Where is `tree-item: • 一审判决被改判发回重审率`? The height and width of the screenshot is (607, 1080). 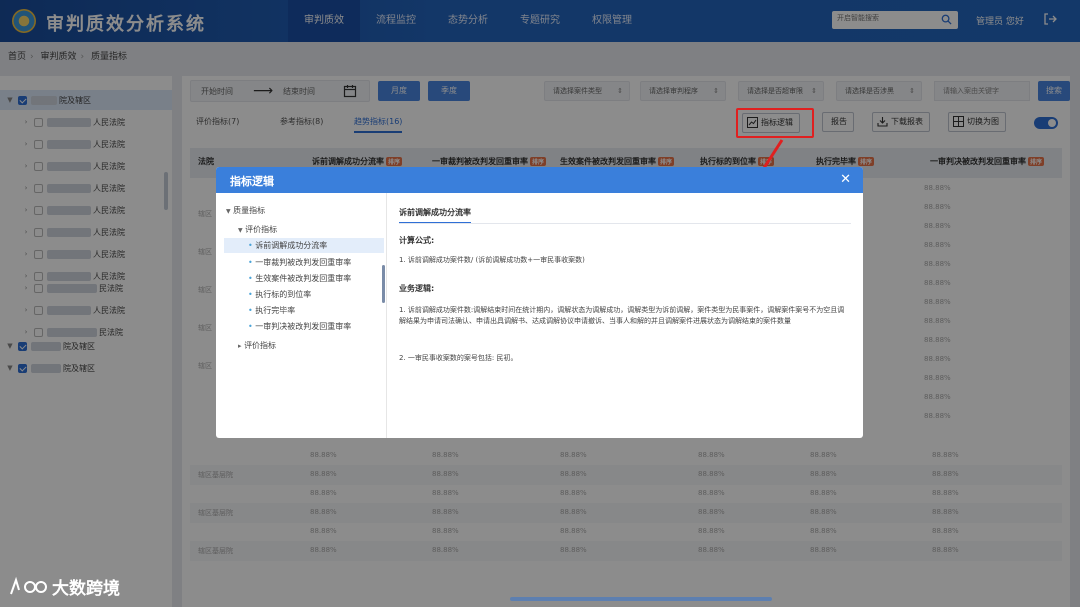
tree-item: • 一审判决被改判发回重审率 is located at coordinates (299, 326).